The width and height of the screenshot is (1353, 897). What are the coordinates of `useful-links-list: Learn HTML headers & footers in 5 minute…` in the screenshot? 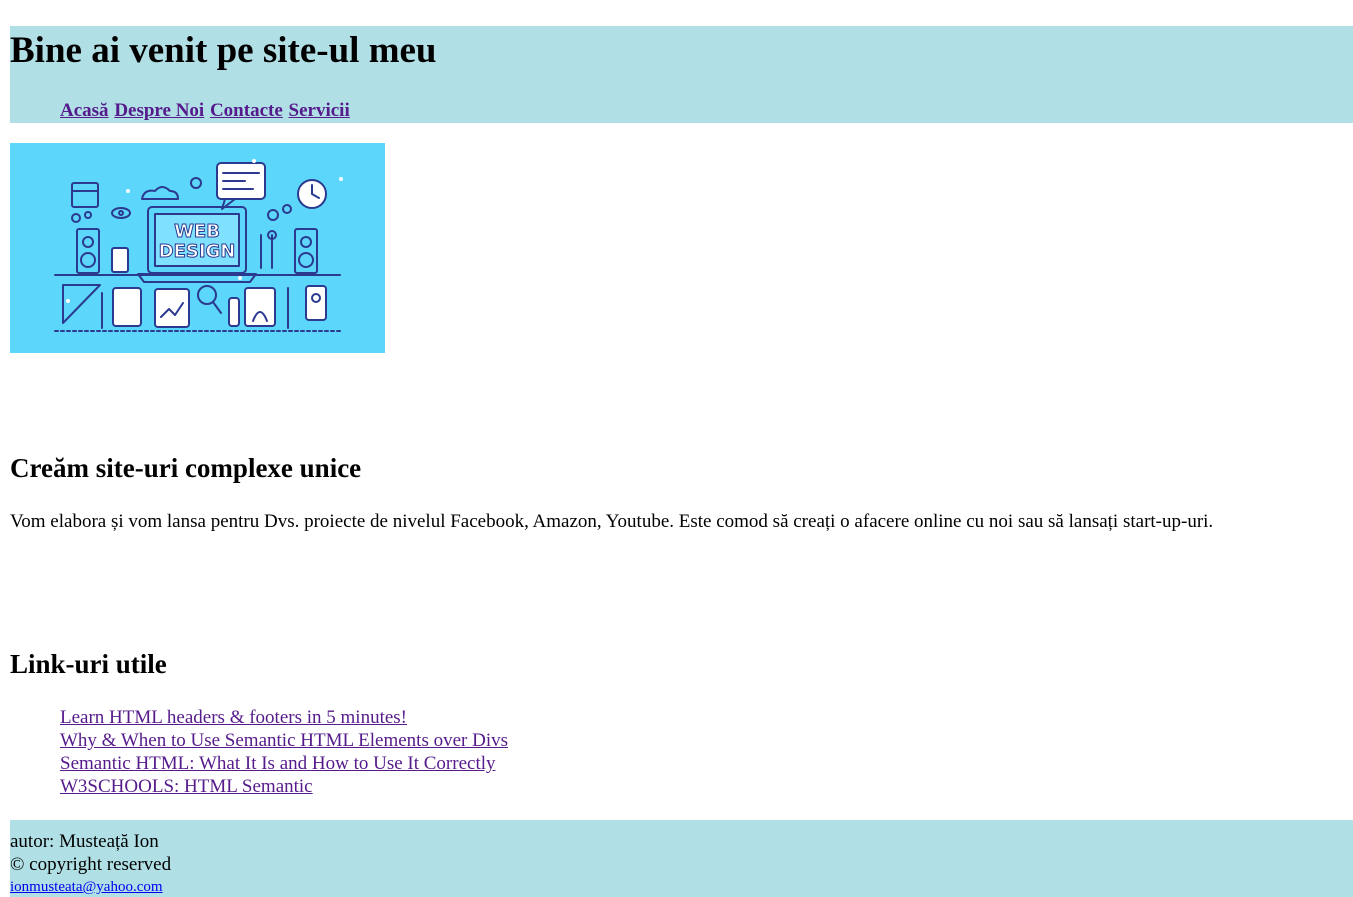 It's located at (284, 752).